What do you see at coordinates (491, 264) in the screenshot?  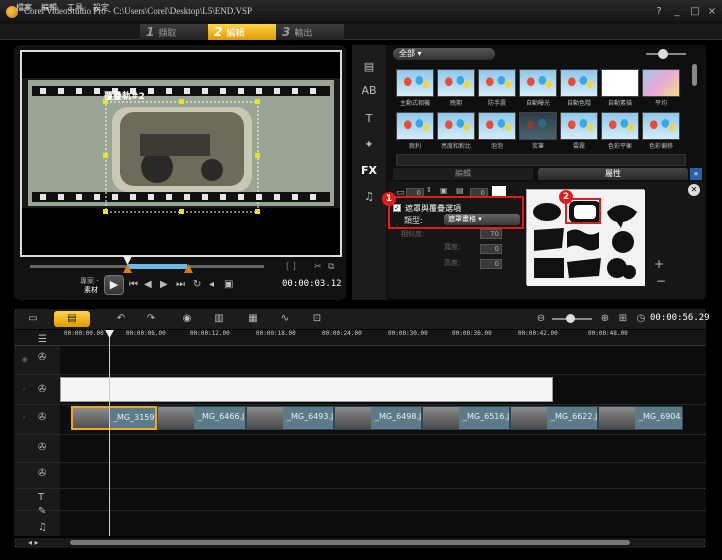 I see `height-field: 0` at bounding box center [491, 264].